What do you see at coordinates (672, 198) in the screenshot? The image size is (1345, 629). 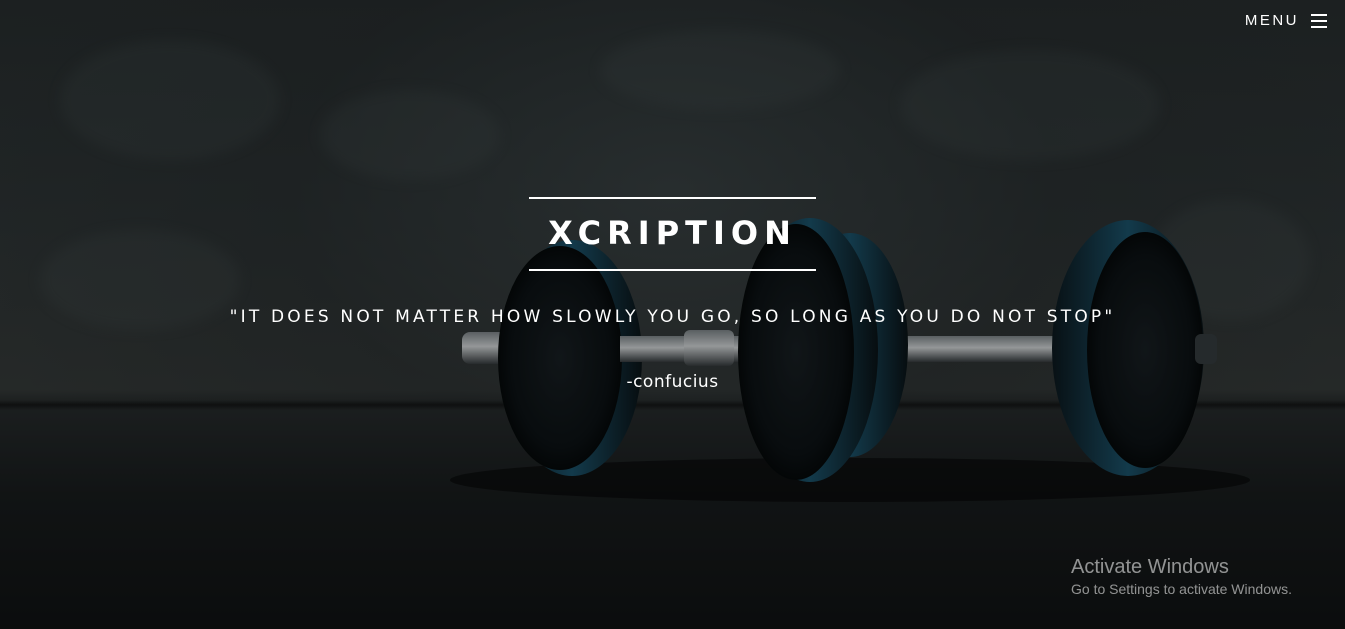 I see `title-divider-top` at bounding box center [672, 198].